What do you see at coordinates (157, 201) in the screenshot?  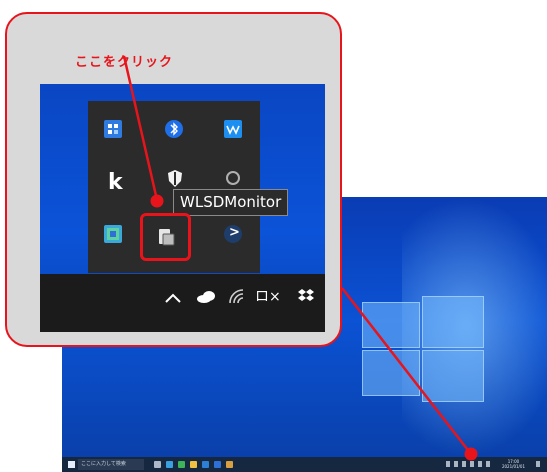 I see `pointer-dot-icon` at bounding box center [157, 201].